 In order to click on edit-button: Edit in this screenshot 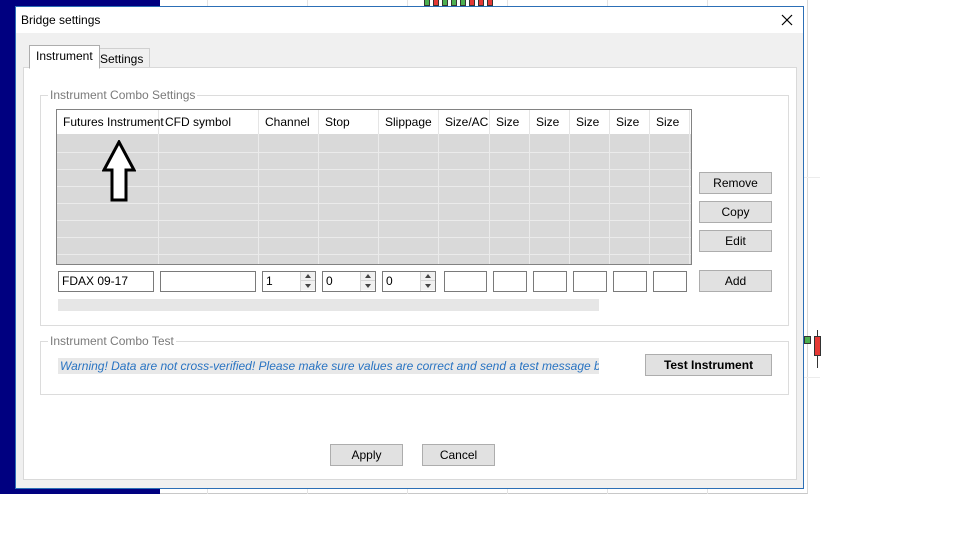, I will do `click(735, 241)`.